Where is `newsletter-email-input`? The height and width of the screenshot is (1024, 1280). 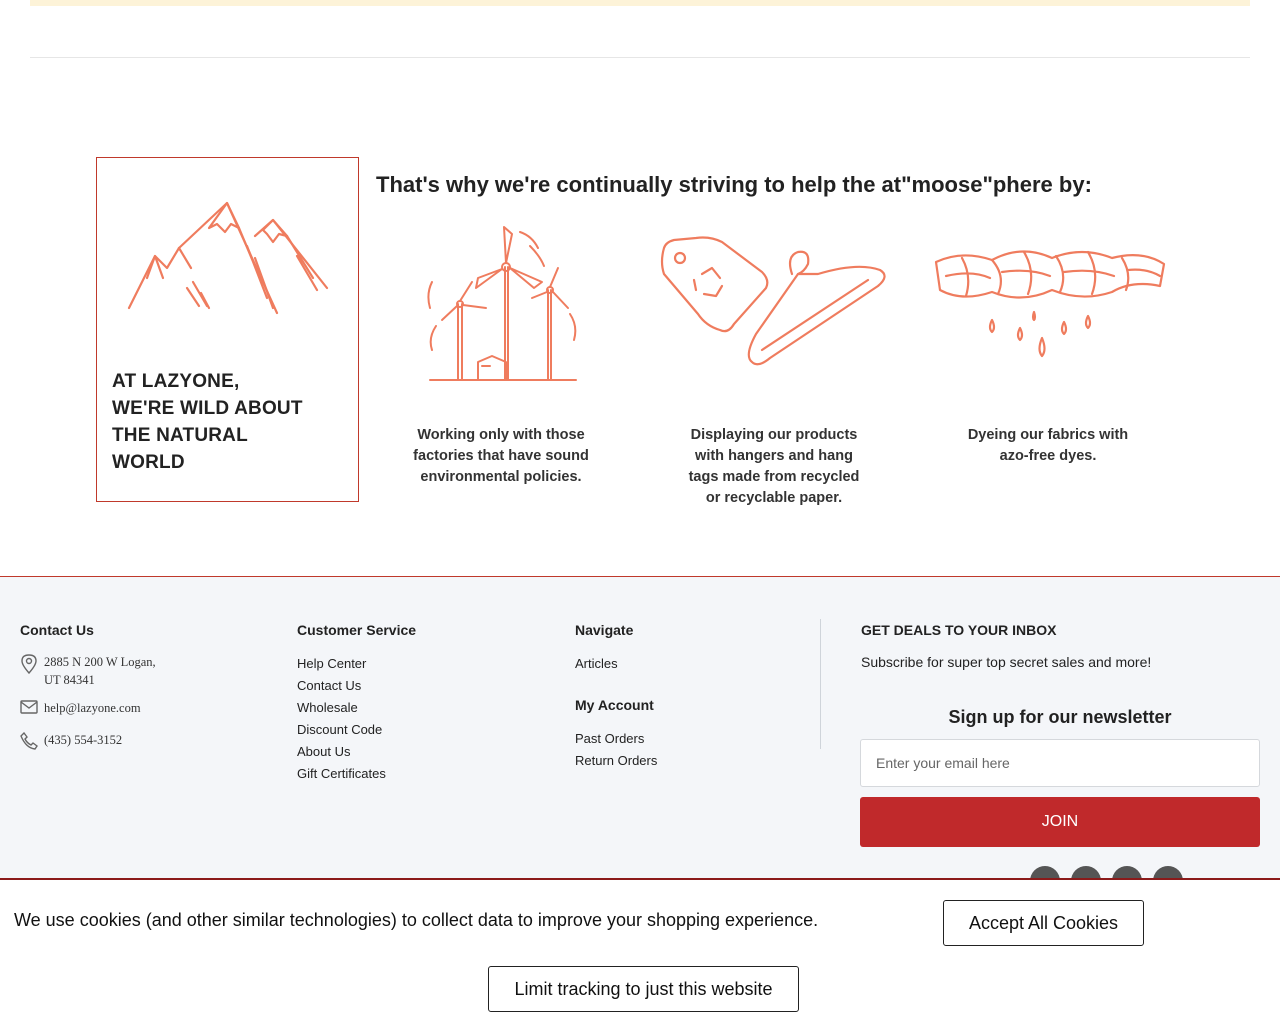
newsletter-email-input is located at coordinates (1060, 763).